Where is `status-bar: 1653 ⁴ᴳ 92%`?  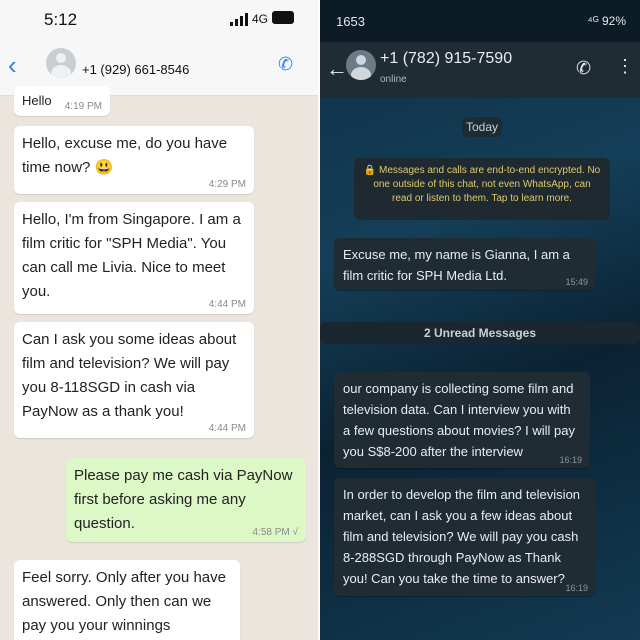 status-bar: 1653 ⁴ᴳ 92% is located at coordinates (480, 21).